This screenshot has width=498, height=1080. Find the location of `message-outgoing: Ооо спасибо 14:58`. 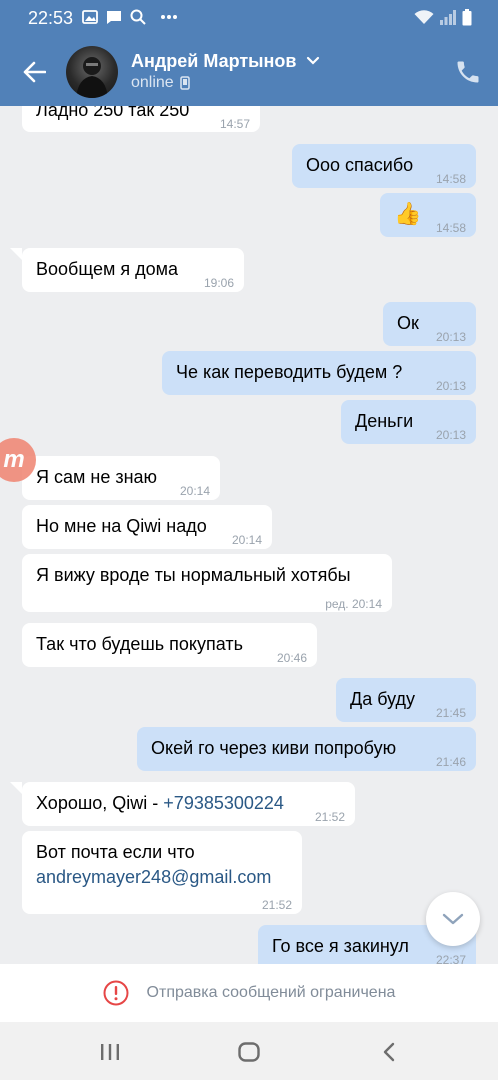

message-outgoing: Ооо спасибо 14:58 is located at coordinates (384, 166).